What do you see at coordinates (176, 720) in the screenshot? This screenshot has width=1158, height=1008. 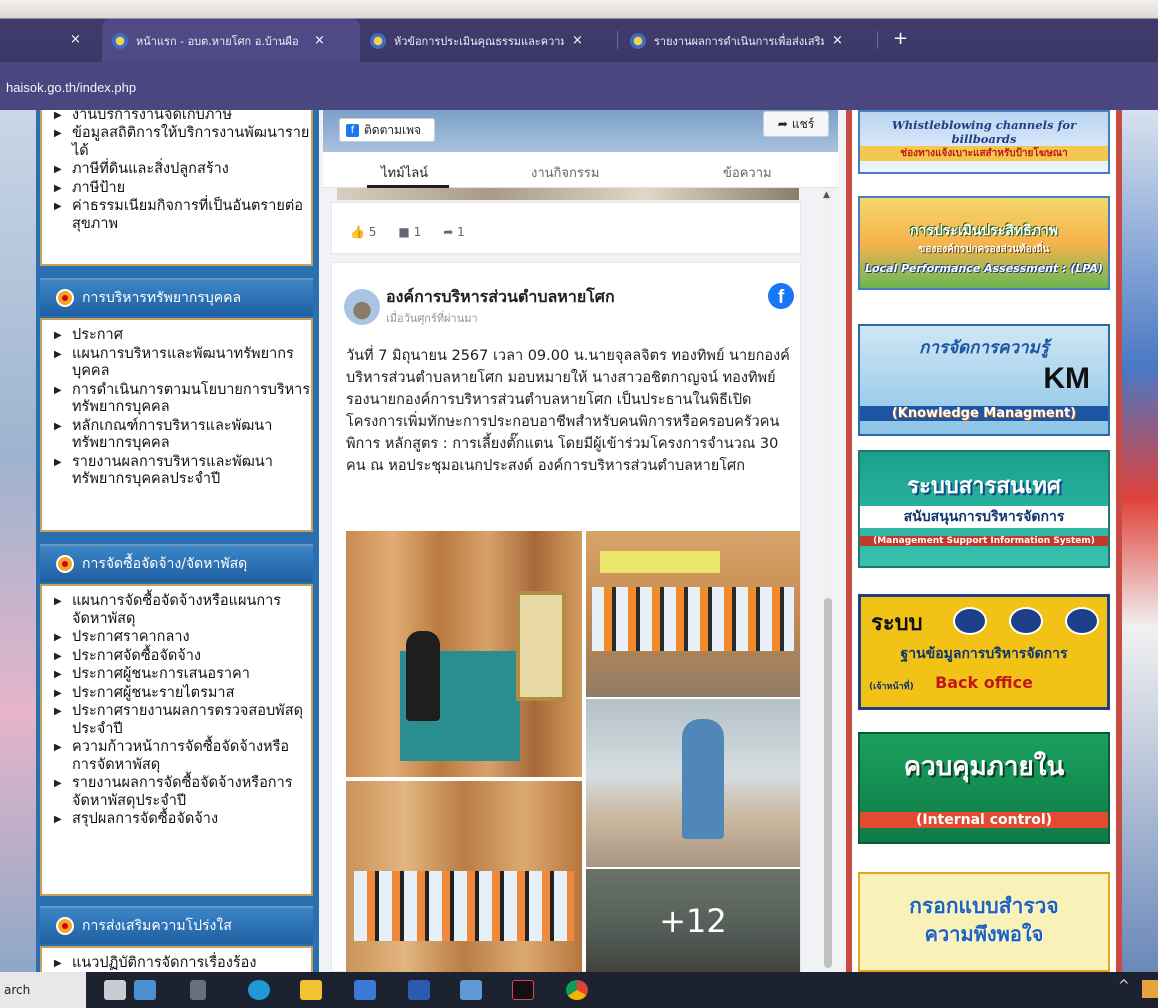 I see `sidebar-link: ประกาศรายงานผลการตรวจสอบพัสดุประจำปี` at bounding box center [176, 720].